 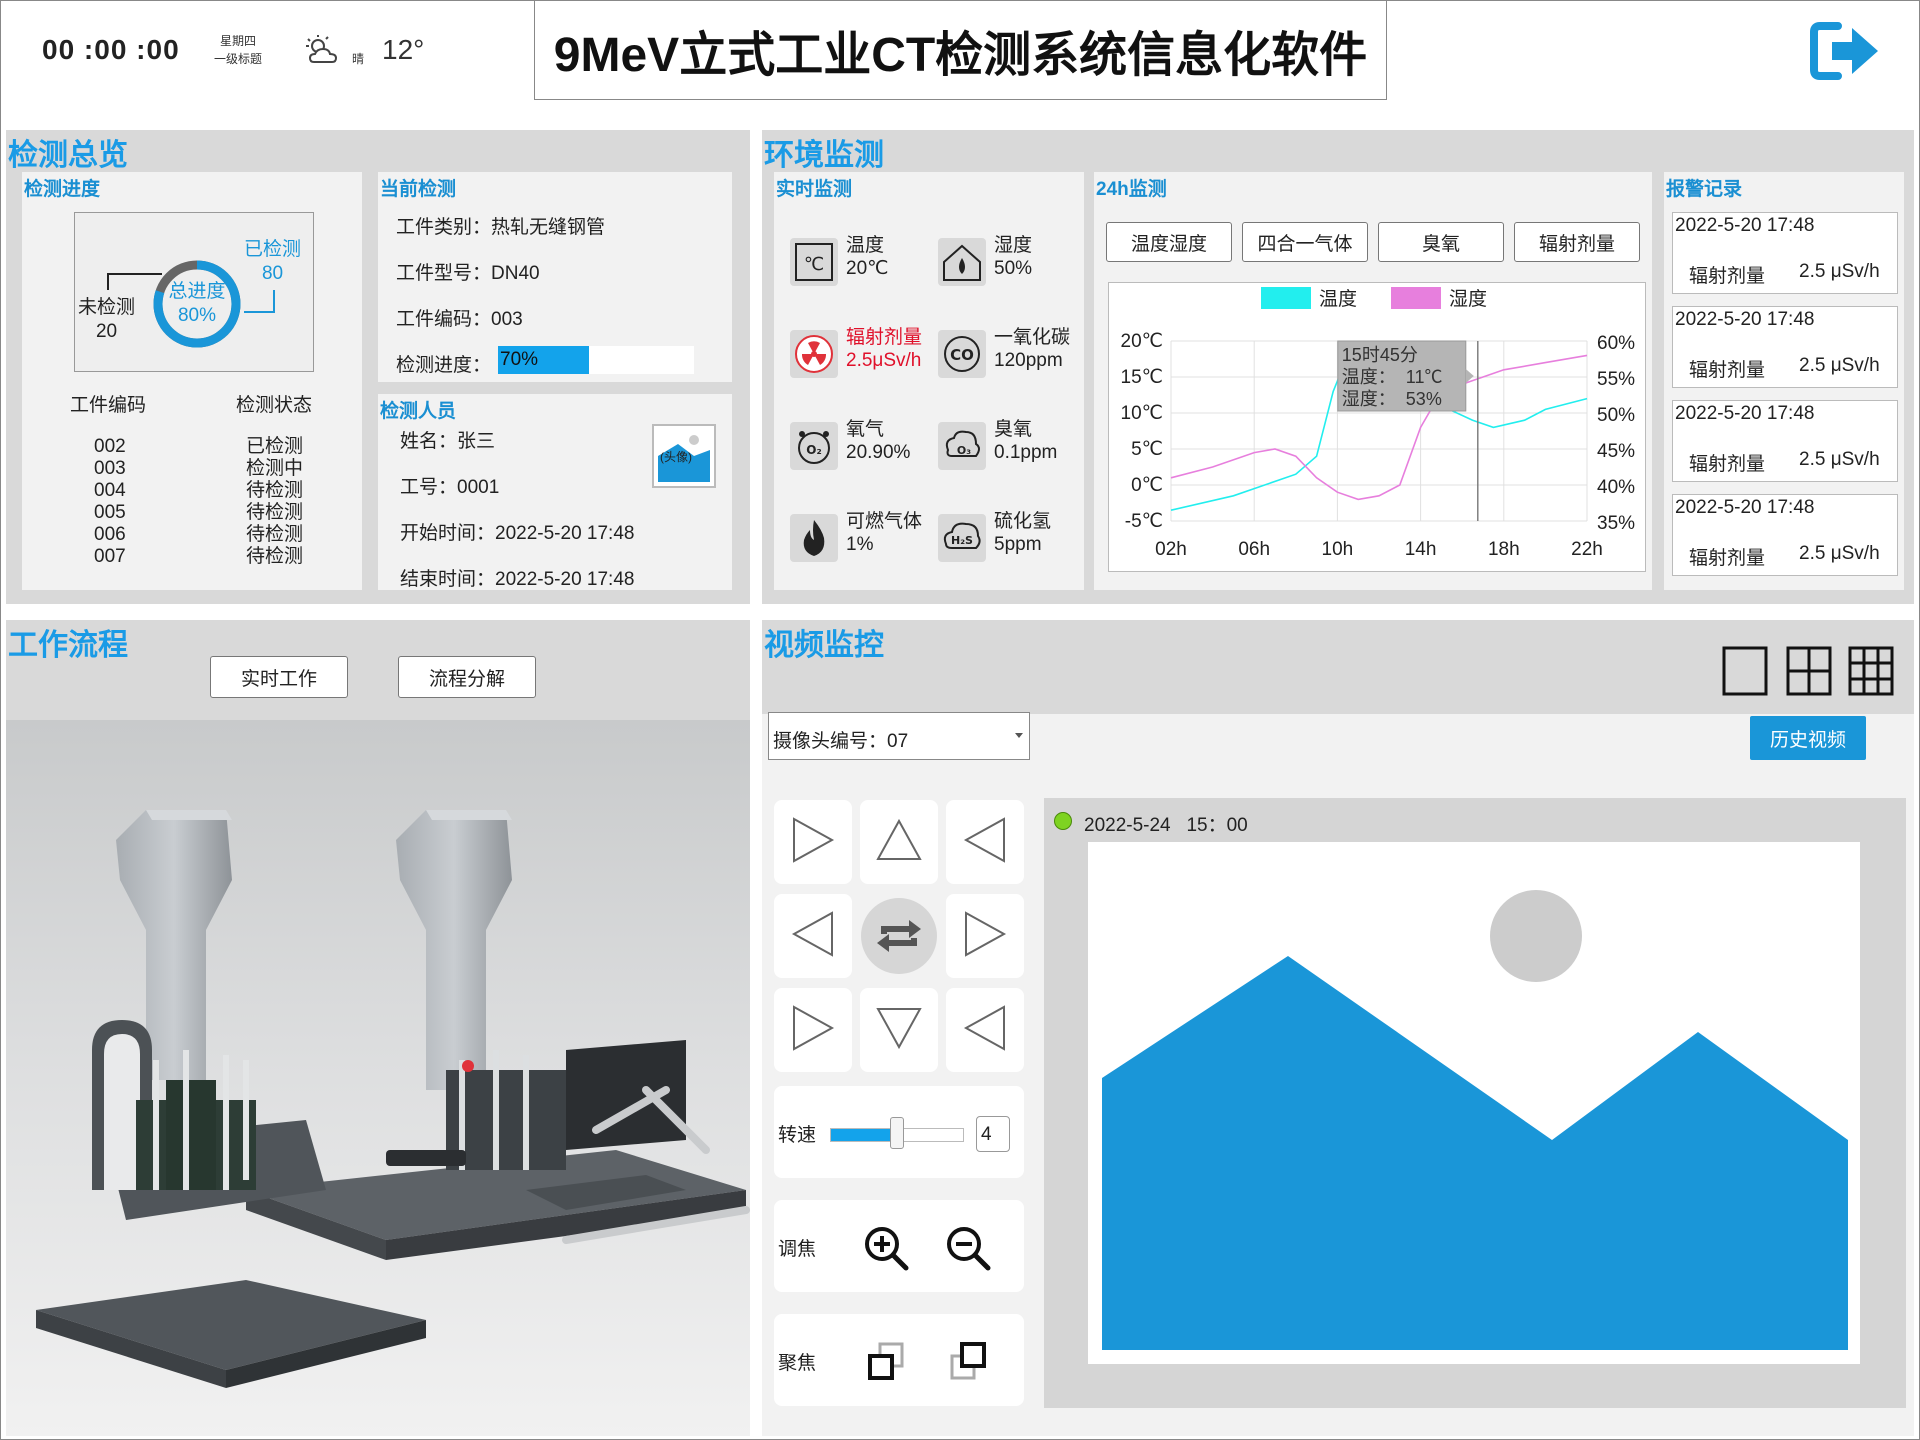 I want to click on quad-view-icon, so click(x=1809, y=671).